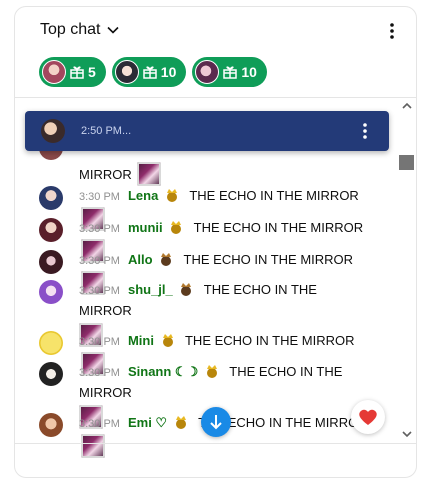  Describe the element at coordinates (141, 340) in the screenshot. I see `author-name: Mini` at that location.